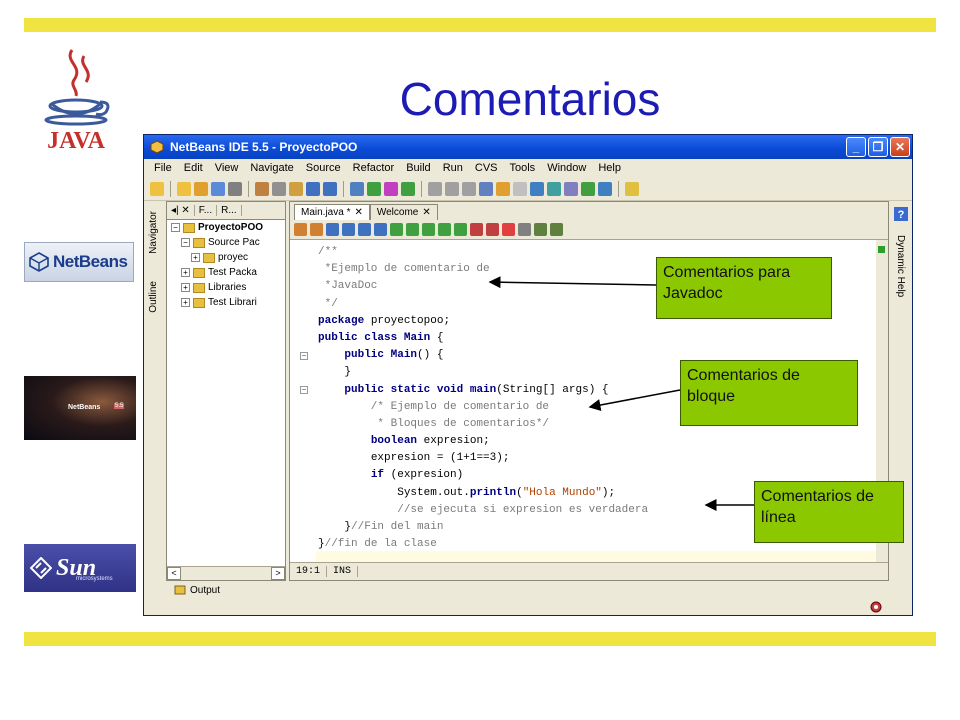 The width and height of the screenshot is (960, 720). I want to click on toolbar-separator, so click(421, 188).